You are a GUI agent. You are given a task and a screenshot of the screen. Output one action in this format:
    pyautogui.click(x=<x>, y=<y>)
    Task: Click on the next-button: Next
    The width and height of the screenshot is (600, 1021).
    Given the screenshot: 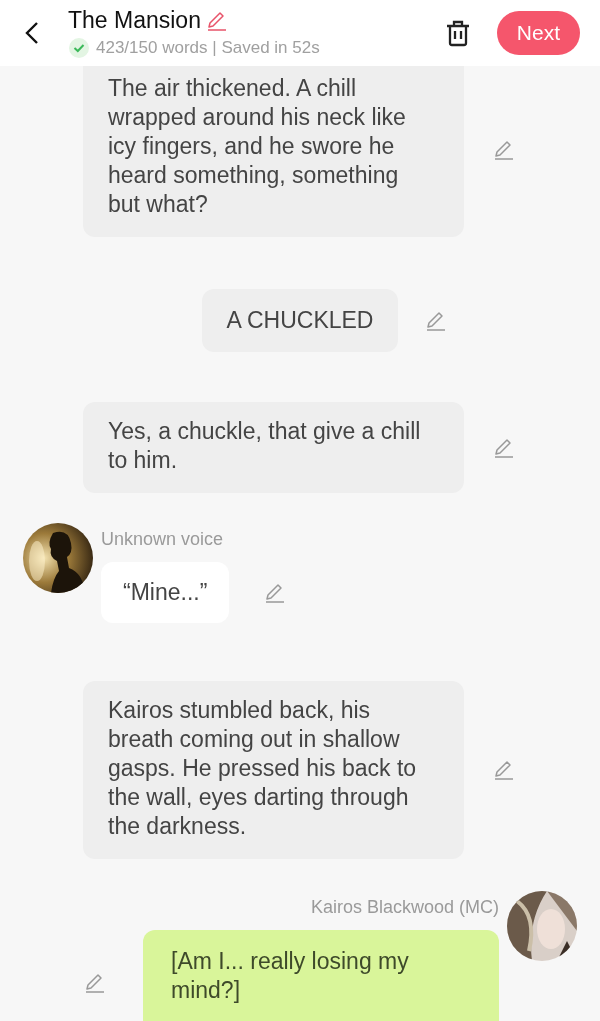 What is the action you would take?
    pyautogui.click(x=538, y=33)
    